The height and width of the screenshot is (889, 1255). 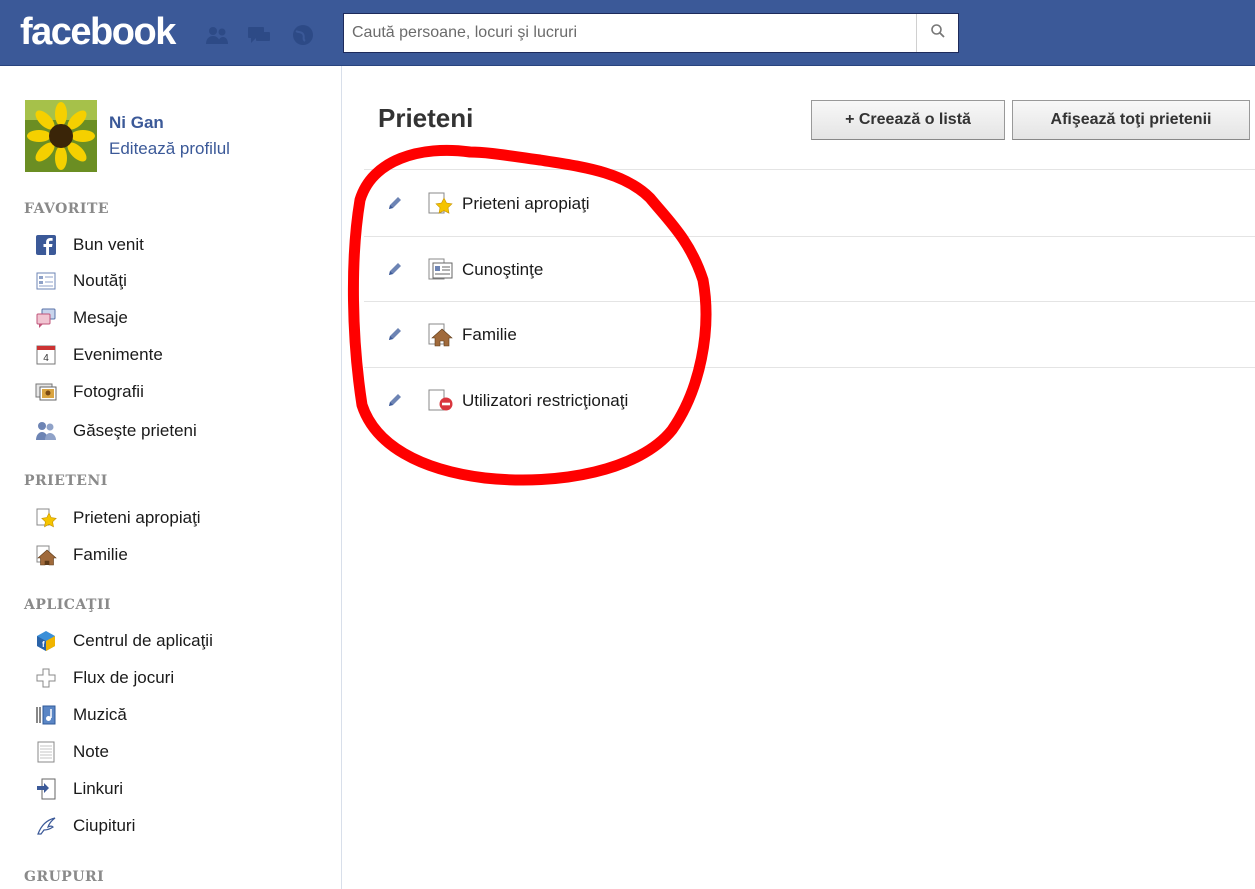 I want to click on friend-list-row: Familie, so click(x=809, y=334).